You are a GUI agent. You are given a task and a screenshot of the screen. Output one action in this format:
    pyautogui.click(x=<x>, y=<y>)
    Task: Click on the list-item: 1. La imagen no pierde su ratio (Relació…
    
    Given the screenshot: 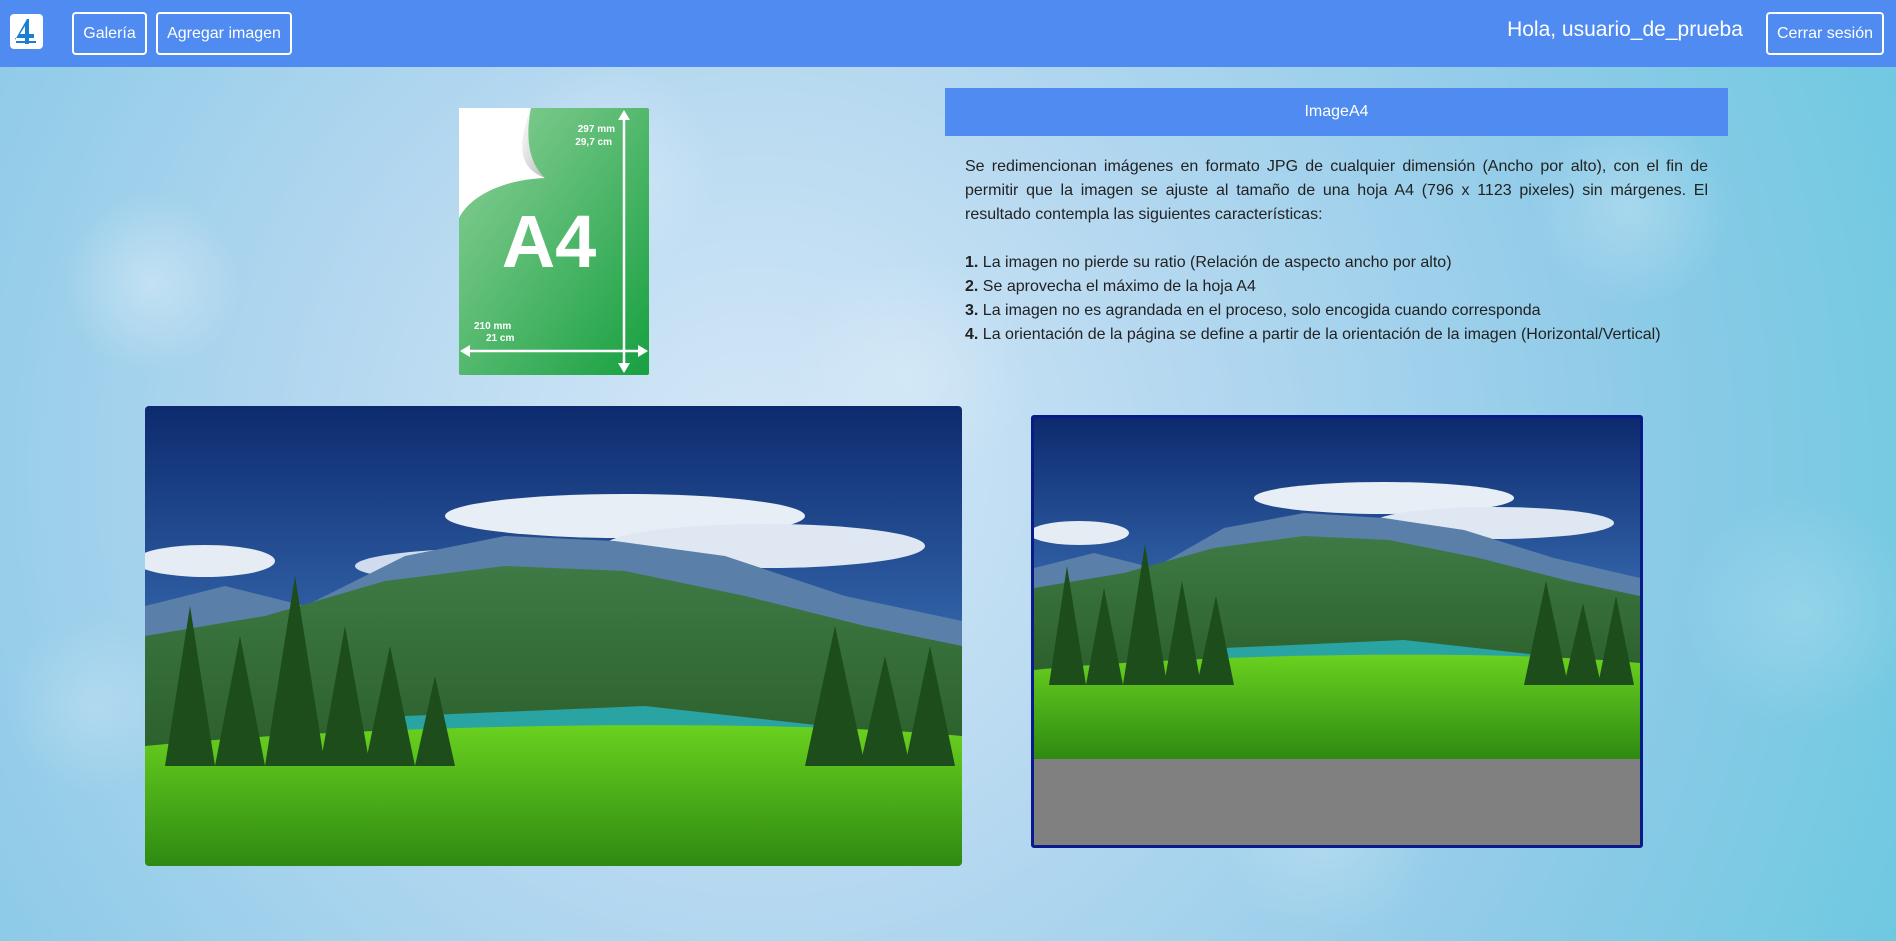 What is the action you would take?
    pyautogui.click(x=1208, y=262)
    